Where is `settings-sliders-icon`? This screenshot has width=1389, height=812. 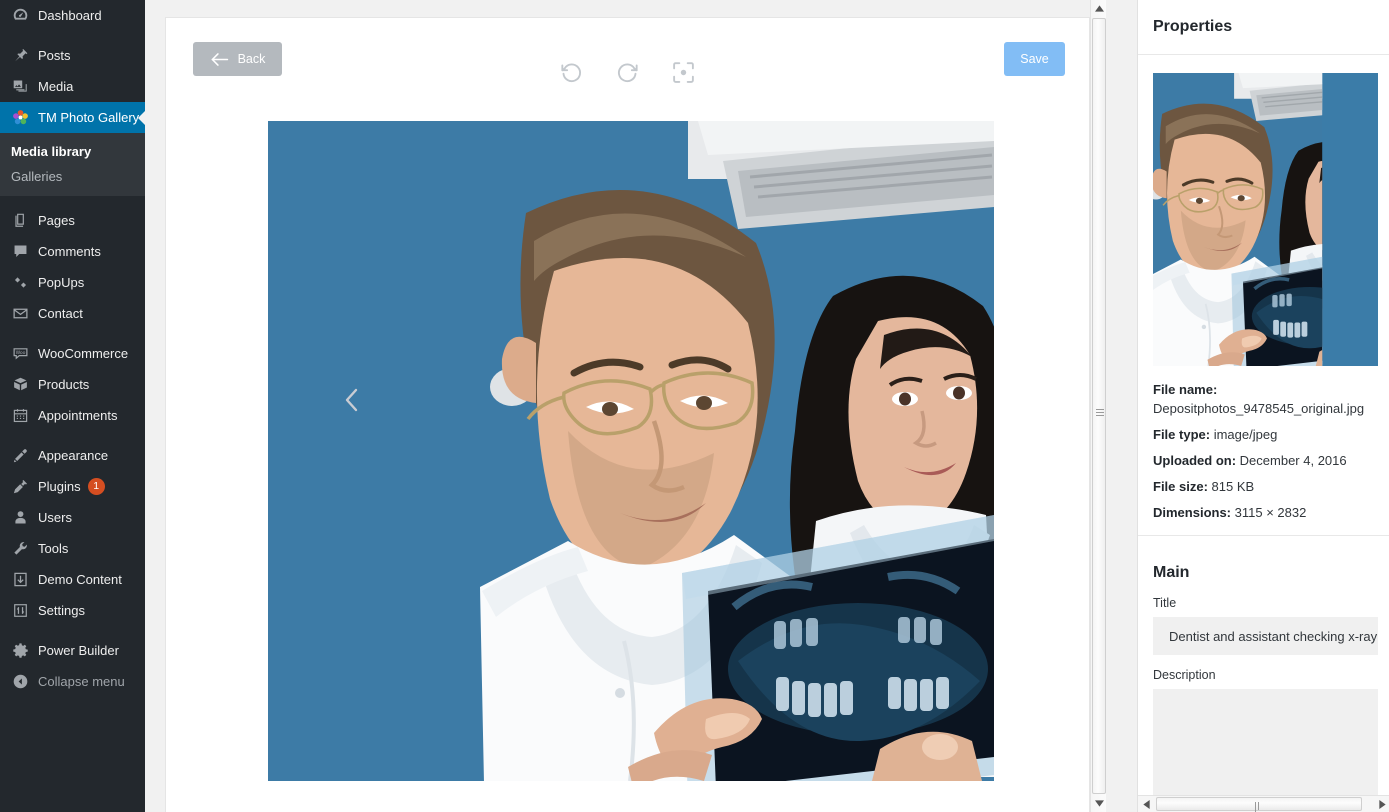 settings-sliders-icon is located at coordinates (20, 611).